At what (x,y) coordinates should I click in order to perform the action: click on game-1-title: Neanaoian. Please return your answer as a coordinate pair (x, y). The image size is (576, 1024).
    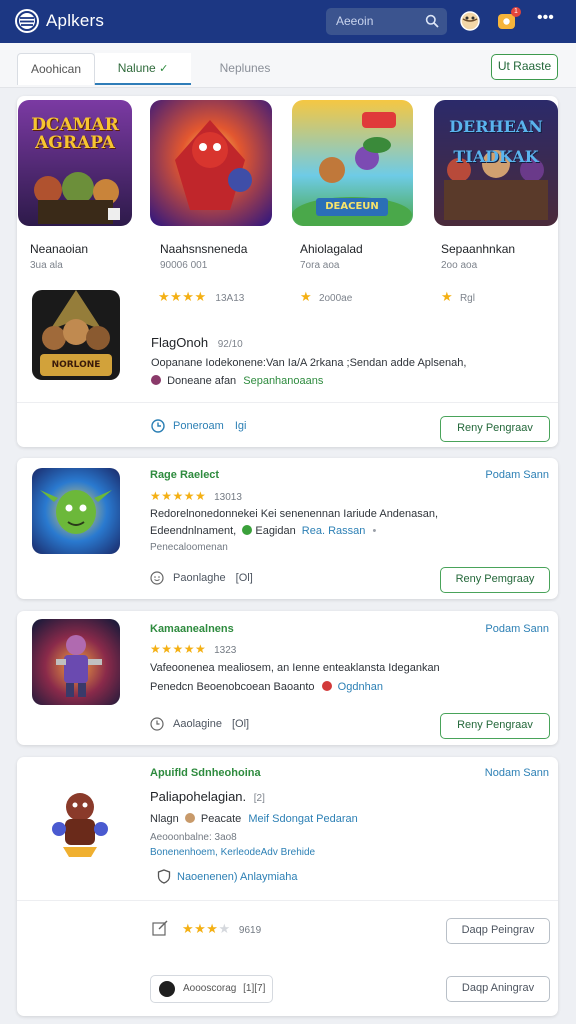
    Looking at the image, I should click on (59, 249).